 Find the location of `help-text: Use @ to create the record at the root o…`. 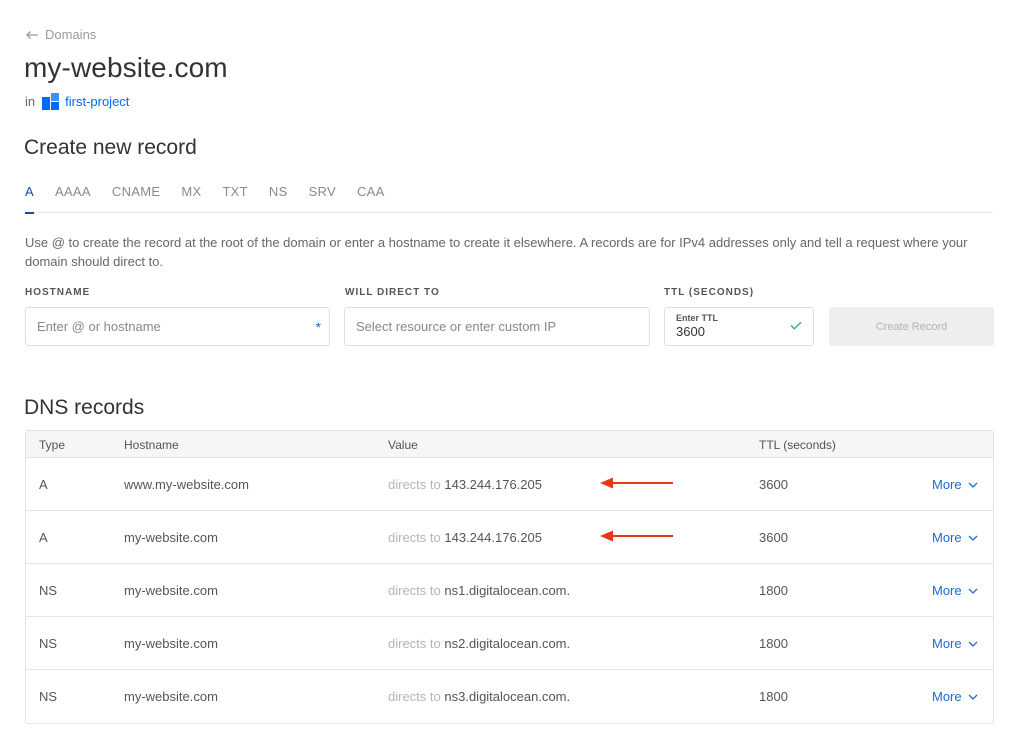

help-text: Use @ to create the record at the root o… is located at coordinates (496, 252).